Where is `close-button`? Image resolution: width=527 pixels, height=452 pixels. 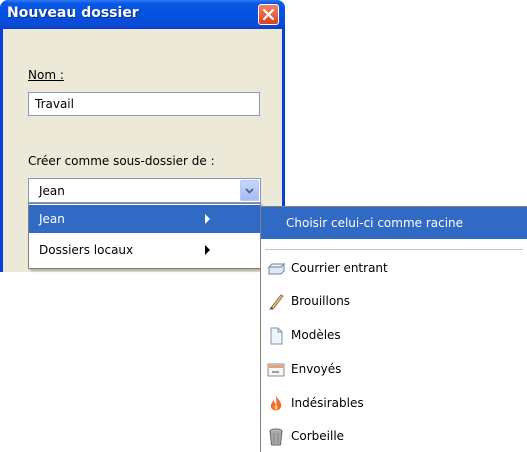
close-button is located at coordinates (268, 14).